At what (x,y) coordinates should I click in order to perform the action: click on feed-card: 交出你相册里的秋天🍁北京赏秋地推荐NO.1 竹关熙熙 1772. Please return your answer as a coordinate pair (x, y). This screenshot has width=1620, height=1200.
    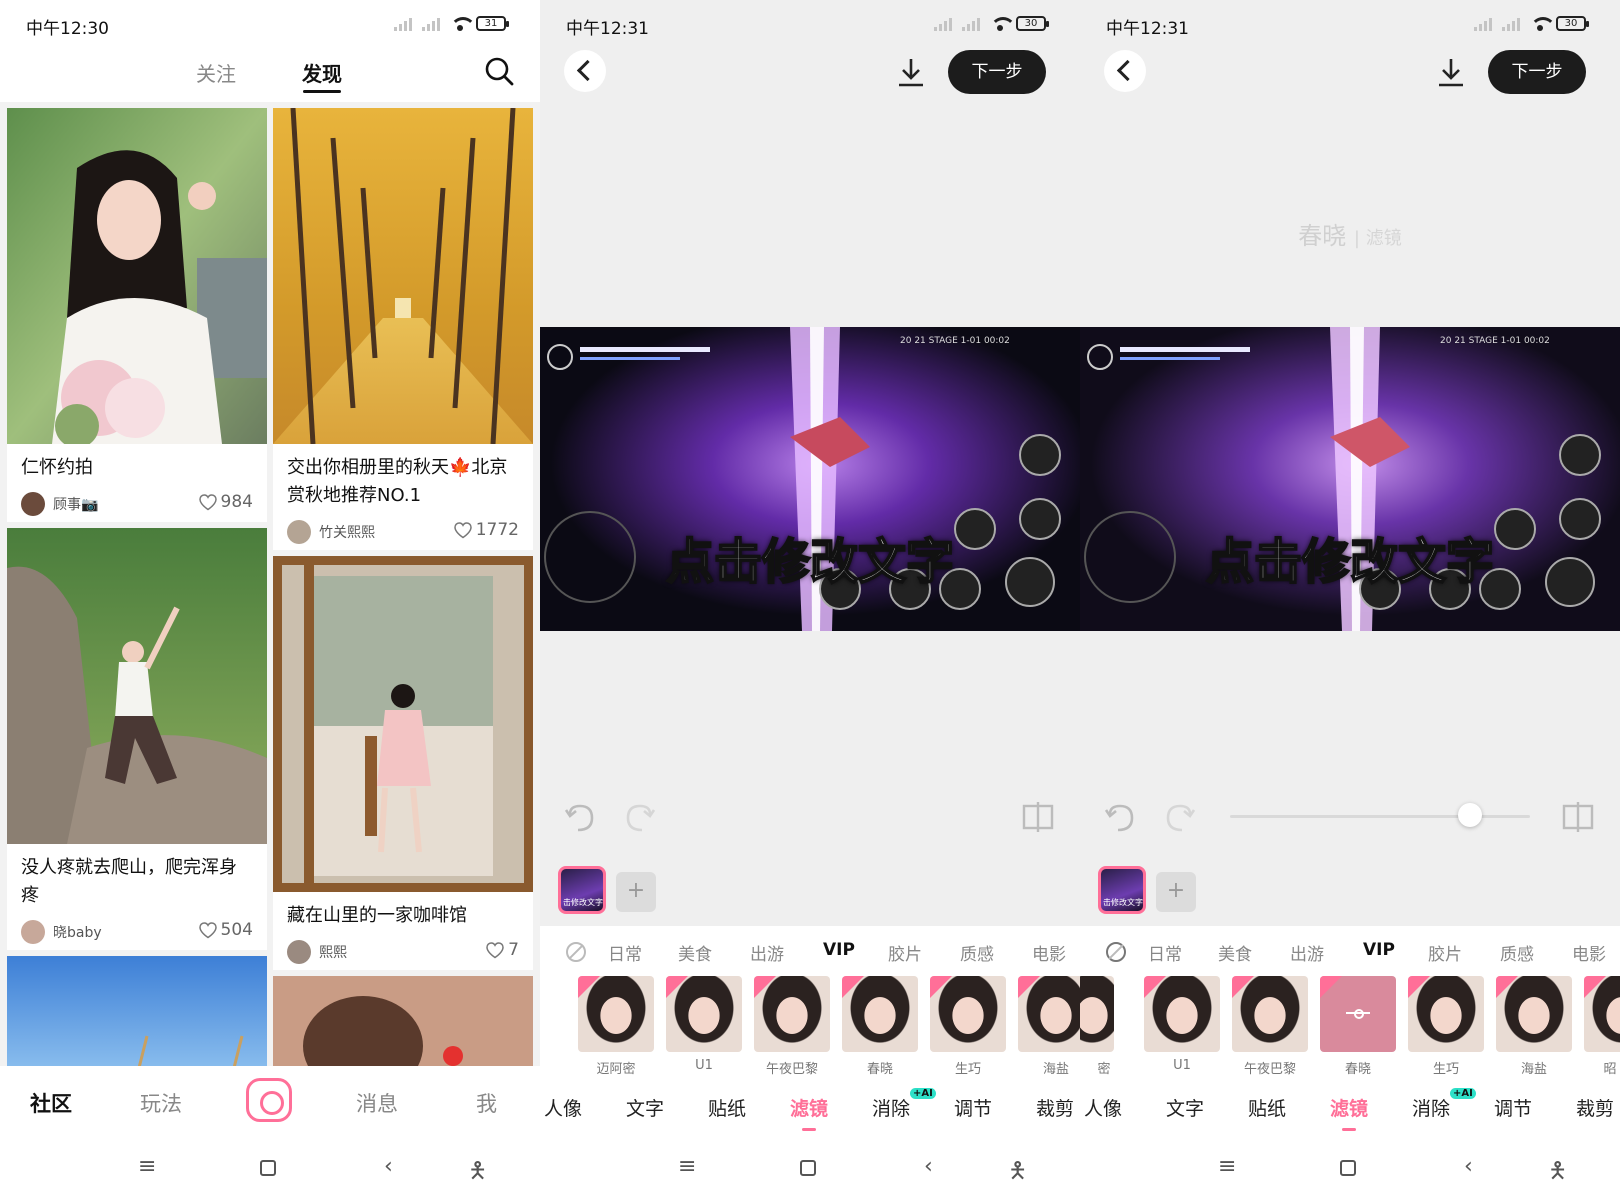
    Looking at the image, I should click on (403, 329).